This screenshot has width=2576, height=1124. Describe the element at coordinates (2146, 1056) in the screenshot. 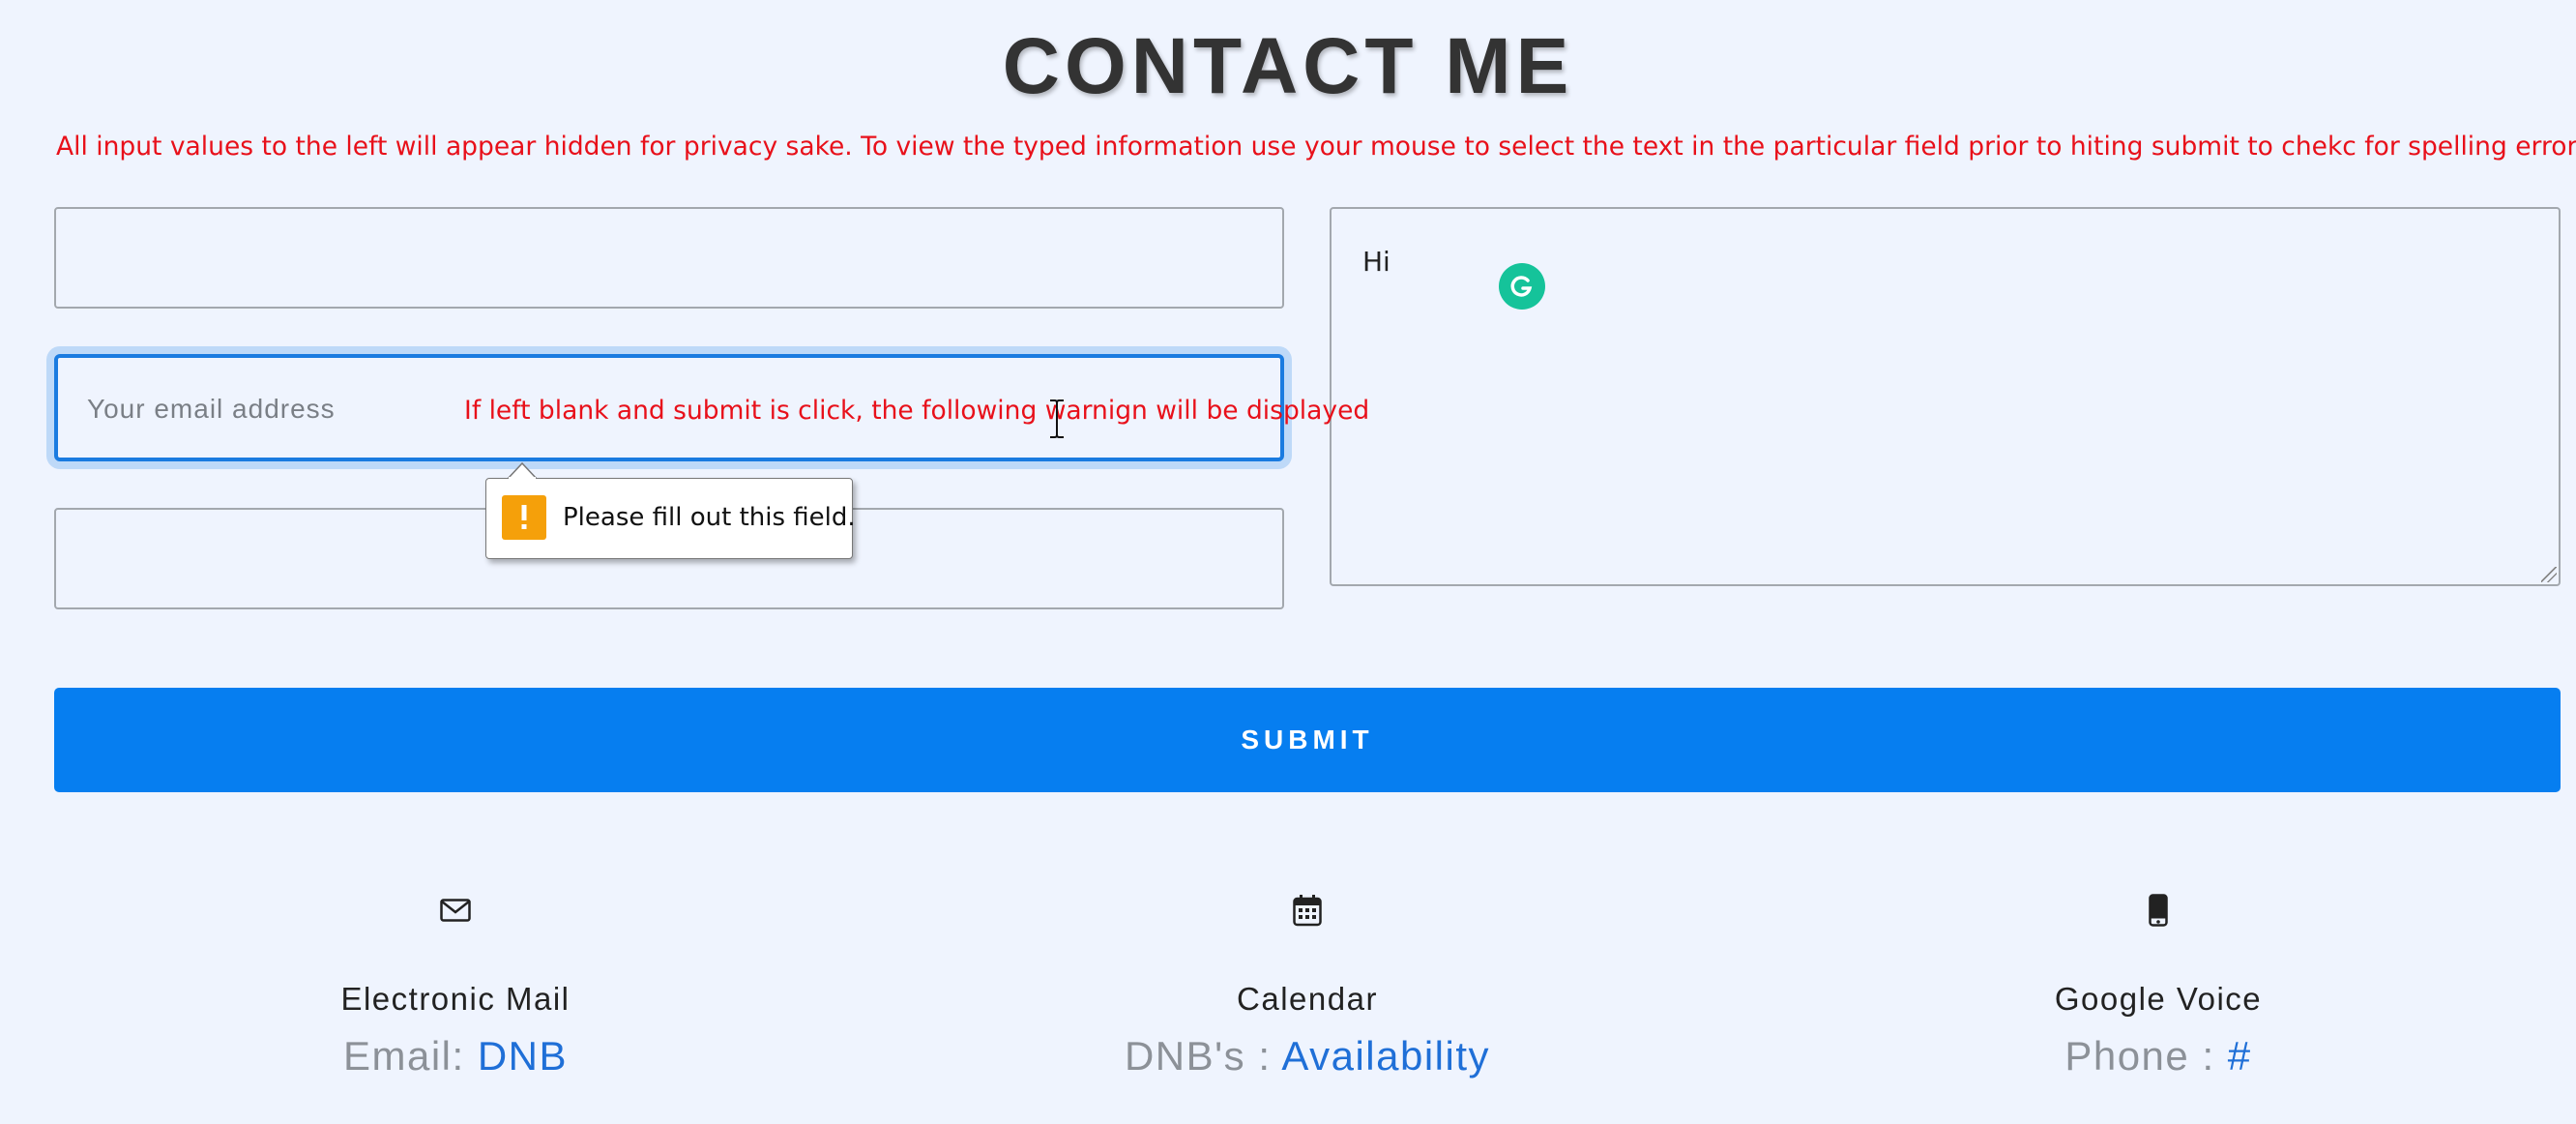

I see `contact-prefix: Phone :` at that location.